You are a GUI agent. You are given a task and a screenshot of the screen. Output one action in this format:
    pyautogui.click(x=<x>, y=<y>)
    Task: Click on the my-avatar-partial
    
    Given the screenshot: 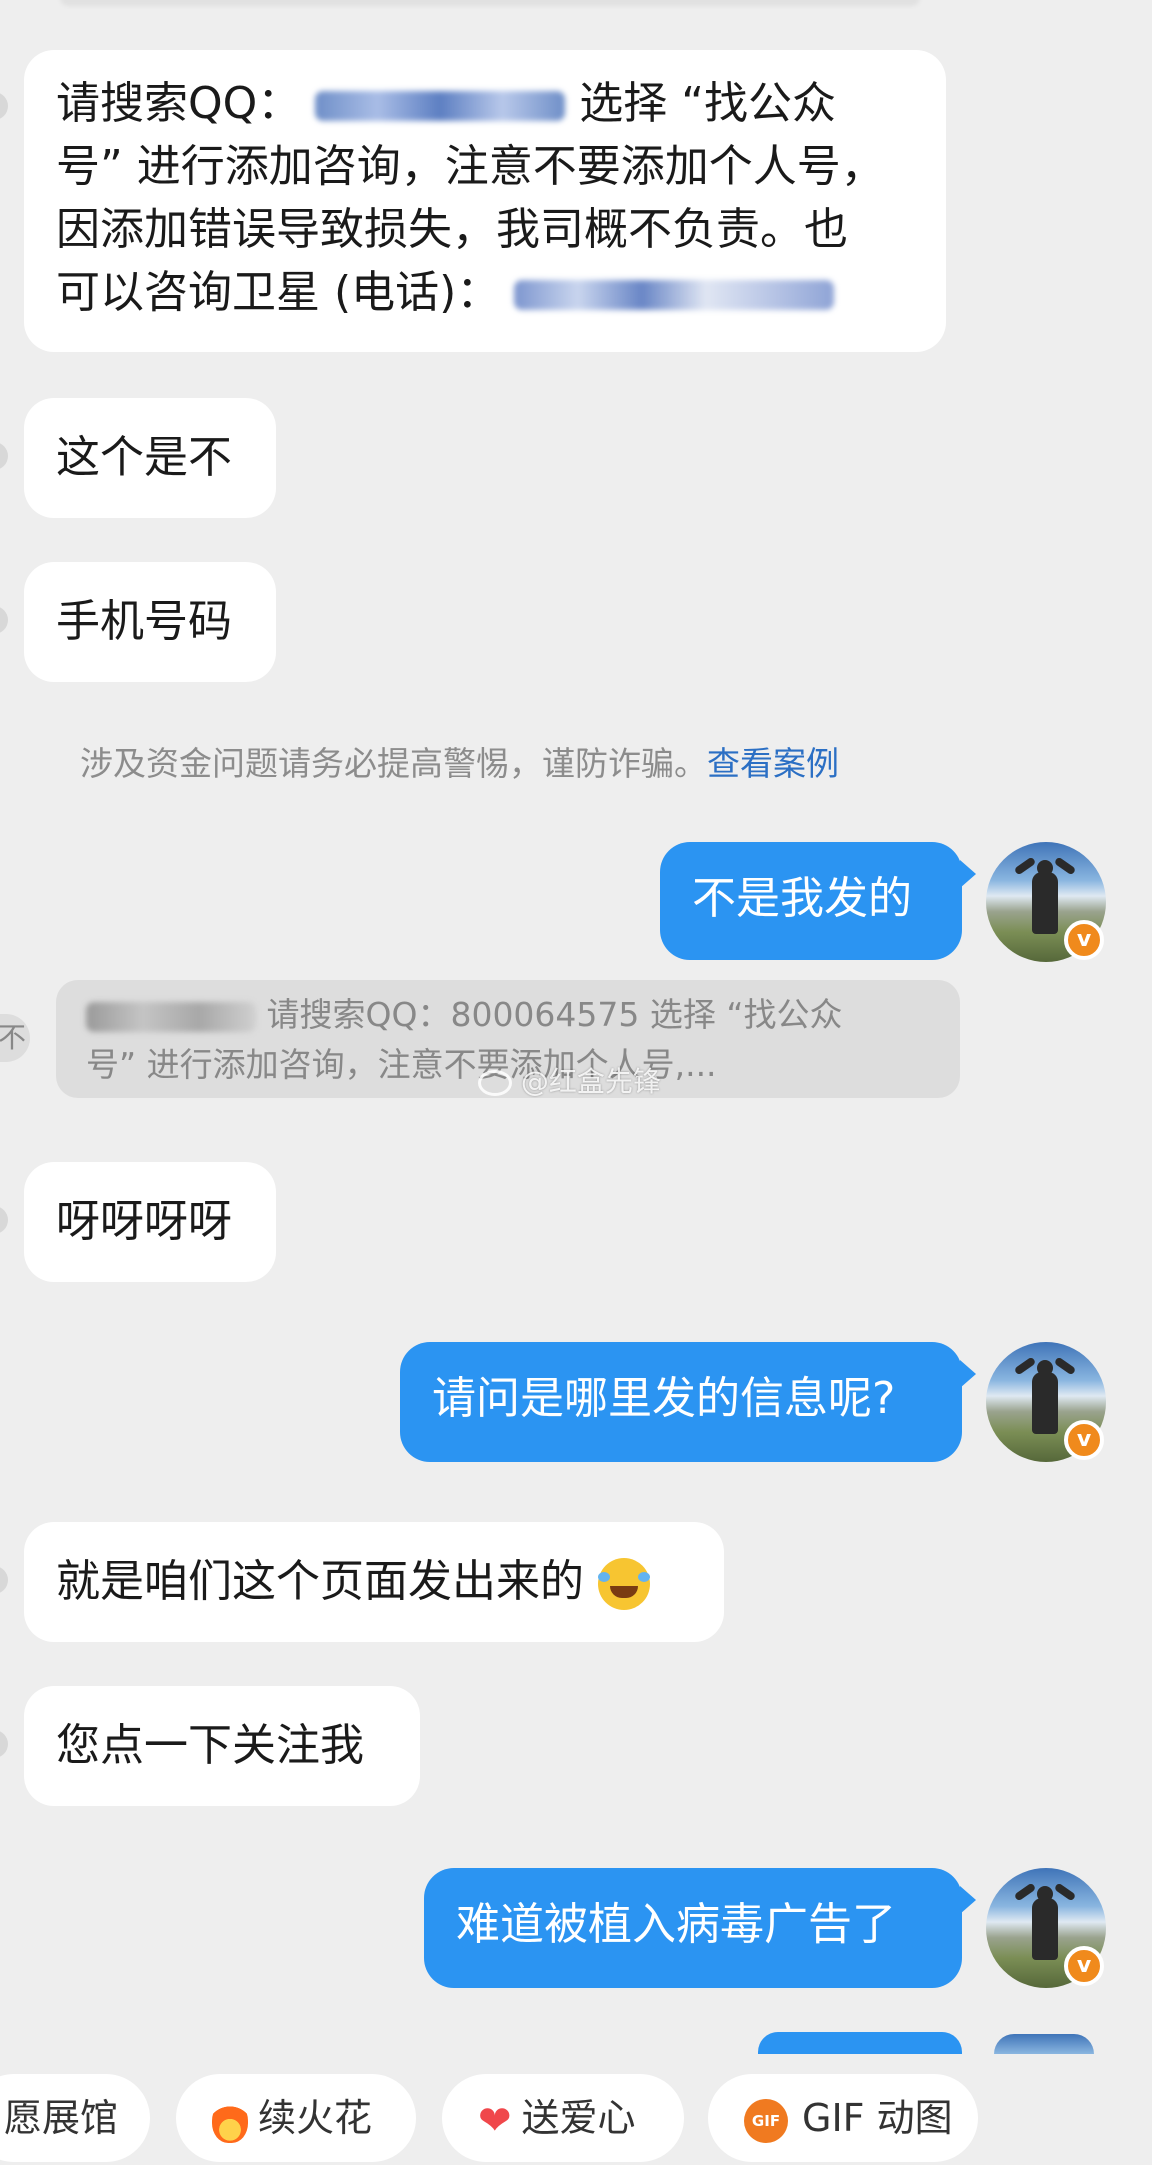 What is the action you would take?
    pyautogui.click(x=1044, y=2044)
    